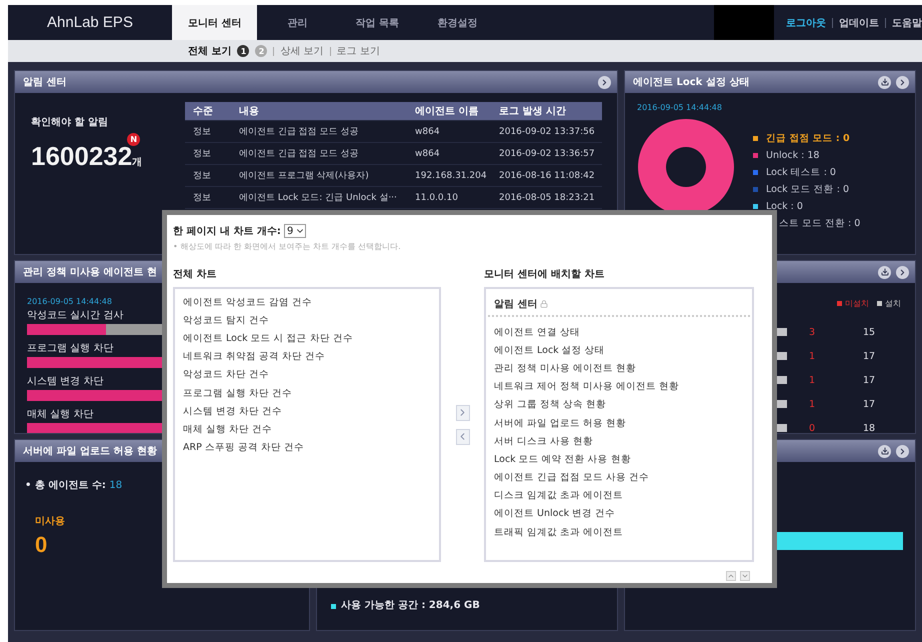 The height and width of the screenshot is (642, 922). What do you see at coordinates (249, 111) in the screenshot?
I see `column-header: 내용` at bounding box center [249, 111].